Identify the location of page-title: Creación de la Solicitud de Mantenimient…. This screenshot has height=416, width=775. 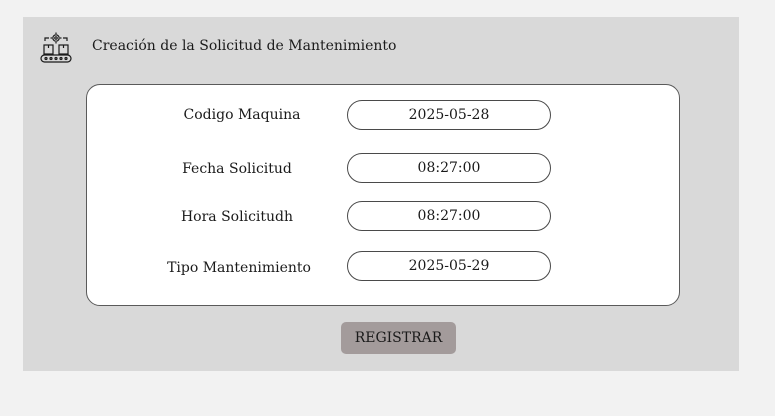
(244, 46).